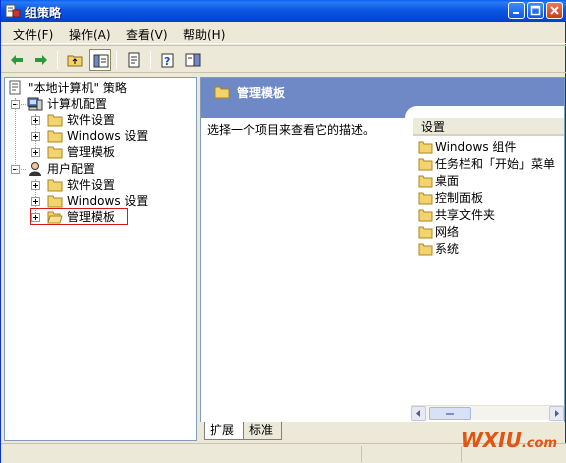  I want to click on title-bar: 组策略, so click(283, 11).